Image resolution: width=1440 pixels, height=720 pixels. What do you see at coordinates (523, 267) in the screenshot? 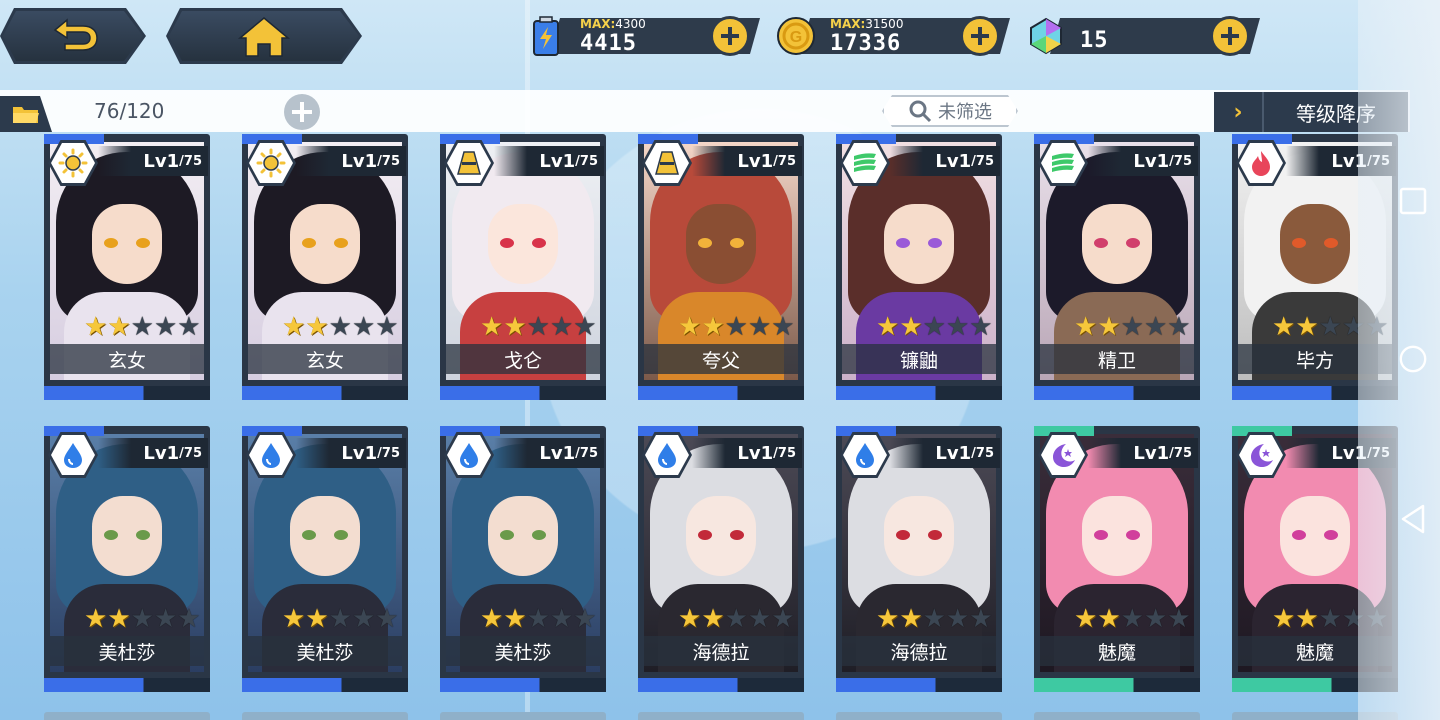
I see `character-card: Lv1/75 ★ ★ ★ ★ ★ 戈仑` at bounding box center [523, 267].